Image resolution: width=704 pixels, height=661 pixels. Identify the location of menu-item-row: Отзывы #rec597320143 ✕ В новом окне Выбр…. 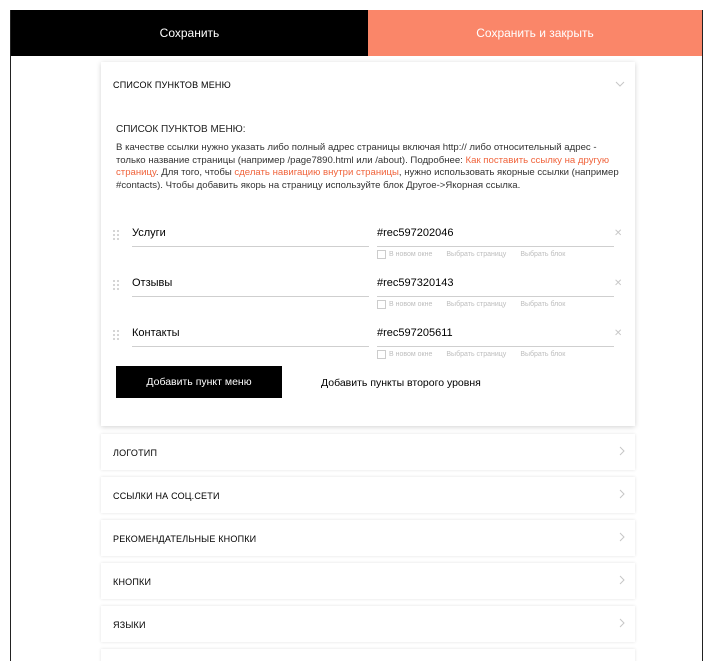
(368, 293).